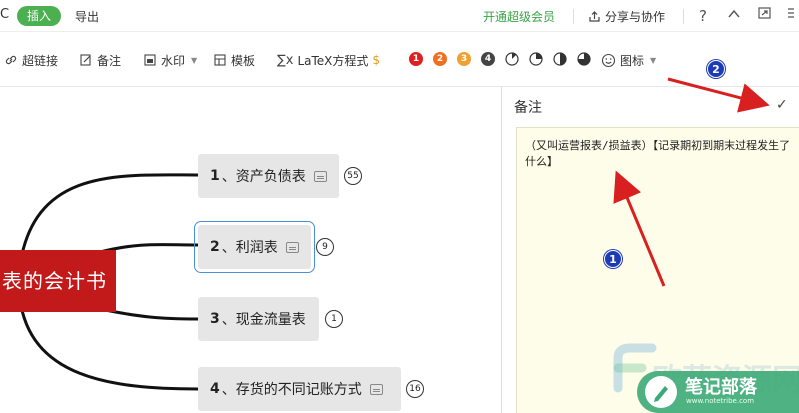 The image size is (799, 413). I want to click on template-button: 模板, so click(234, 60).